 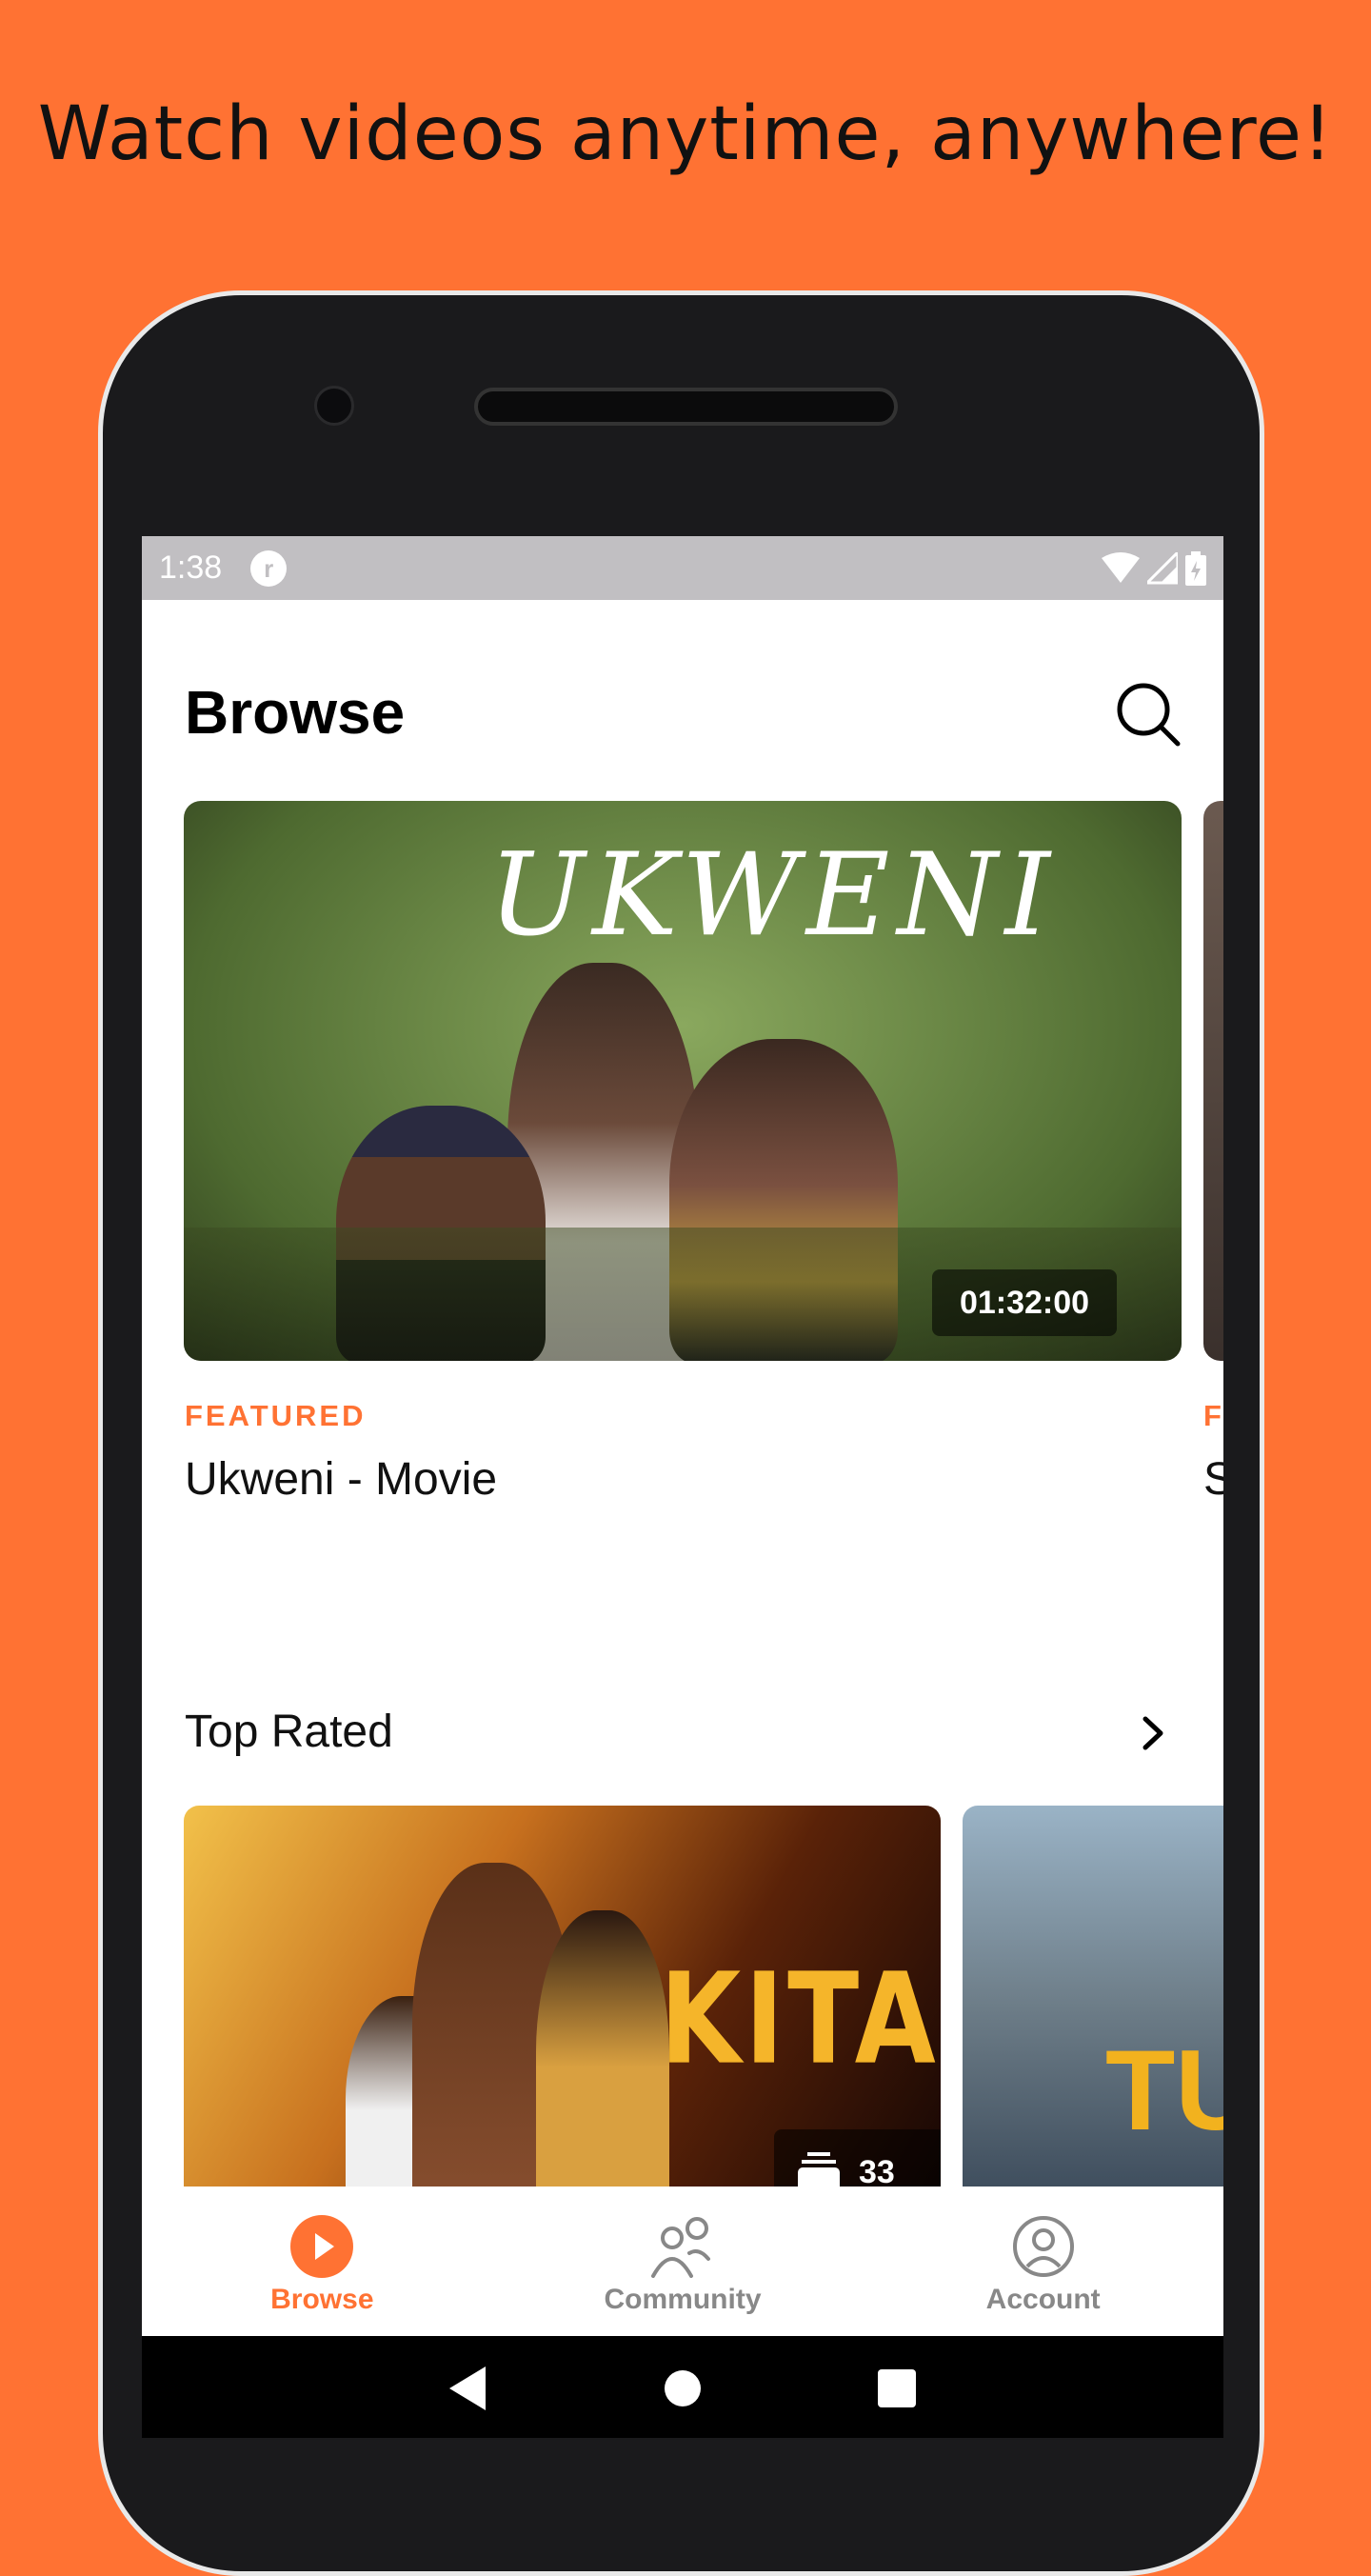 I want to click on featured-title-next: S, so click(x=1213, y=1479).